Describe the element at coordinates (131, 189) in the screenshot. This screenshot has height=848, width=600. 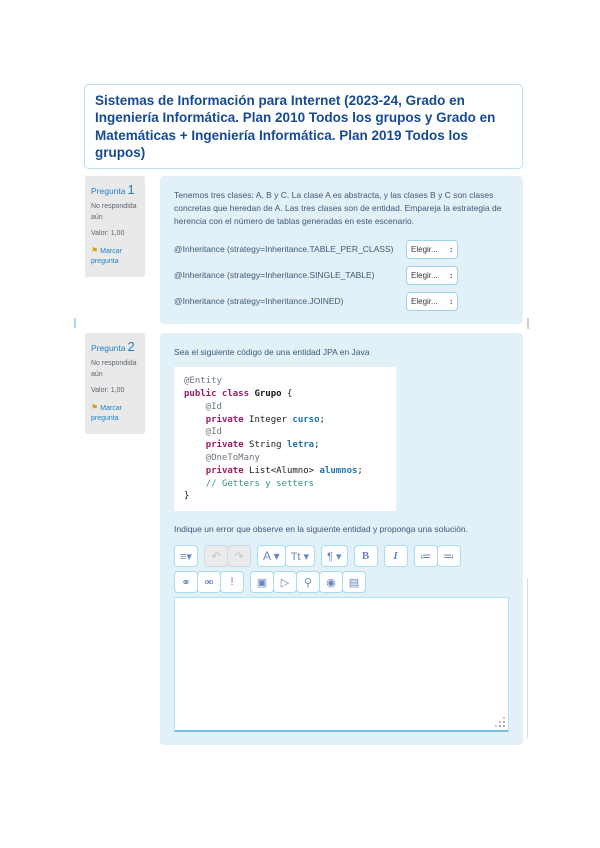
I see `question-number-value: 1` at that location.